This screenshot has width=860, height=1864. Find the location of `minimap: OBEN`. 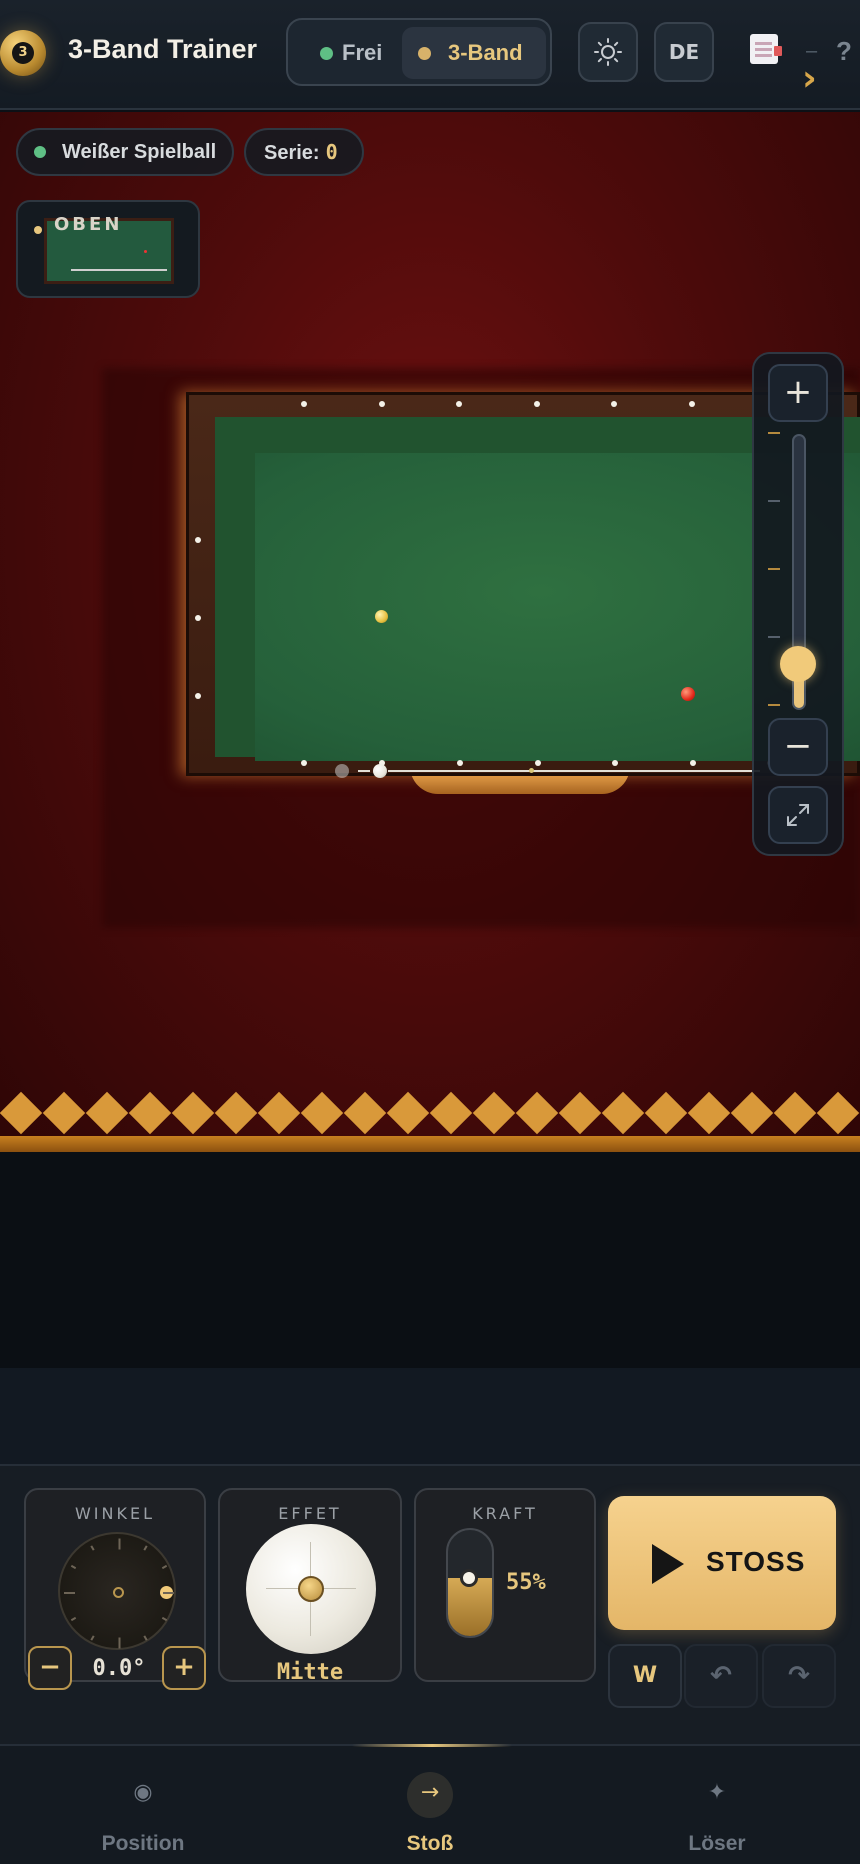

minimap: OBEN is located at coordinates (108, 249).